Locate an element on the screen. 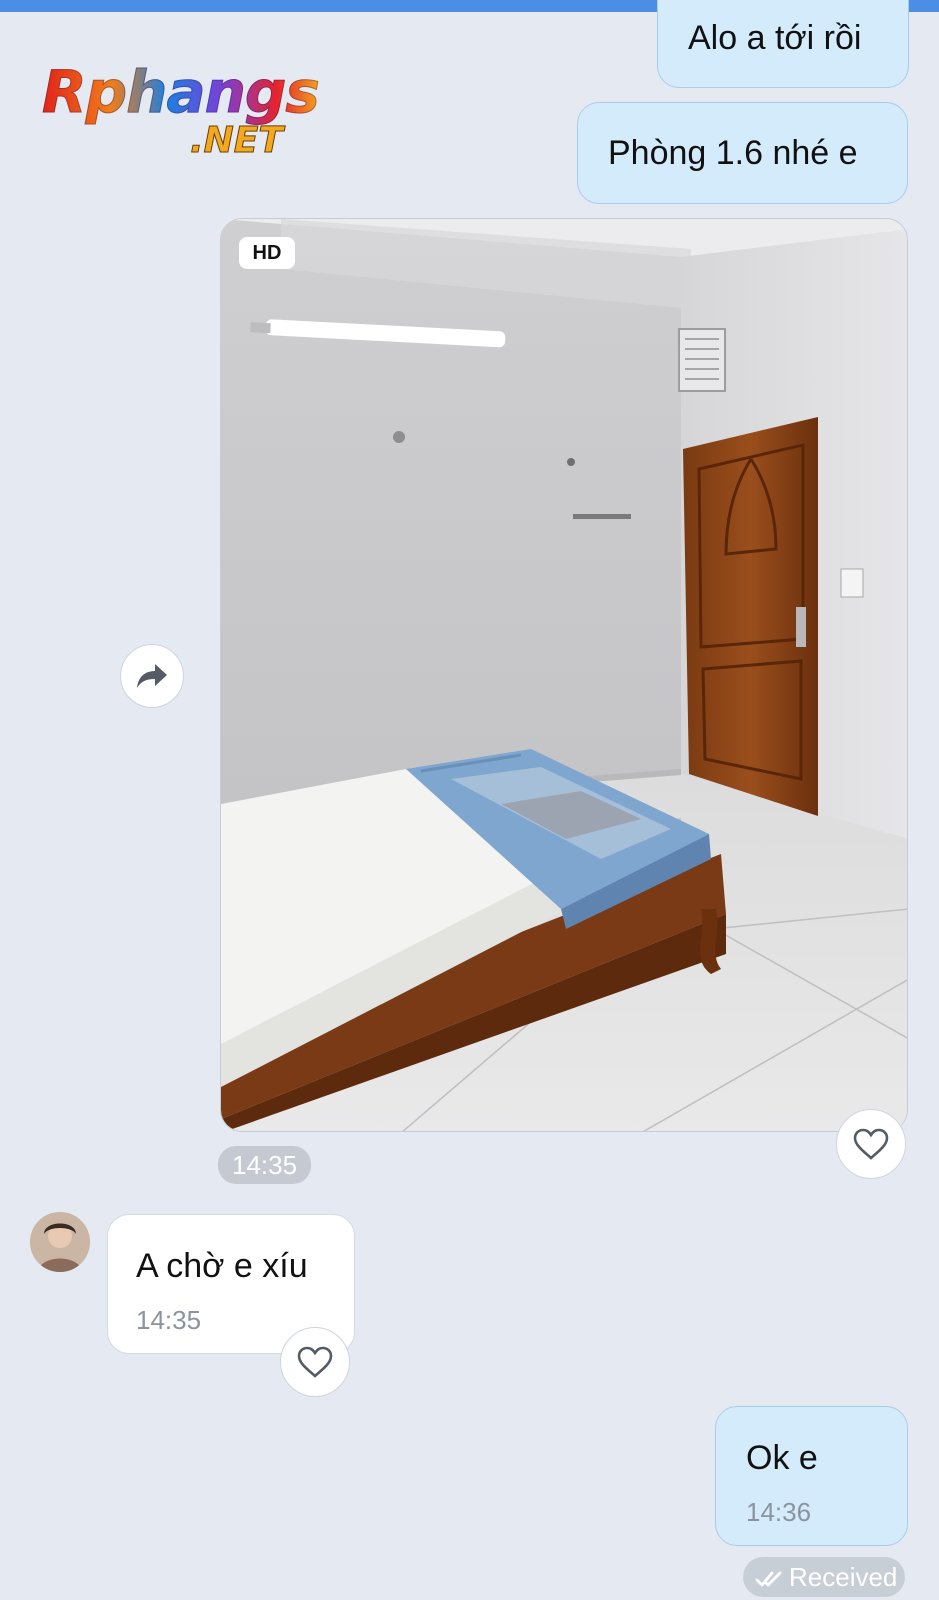  outgoing-message: Alo a tới rồi is located at coordinates (783, 44).